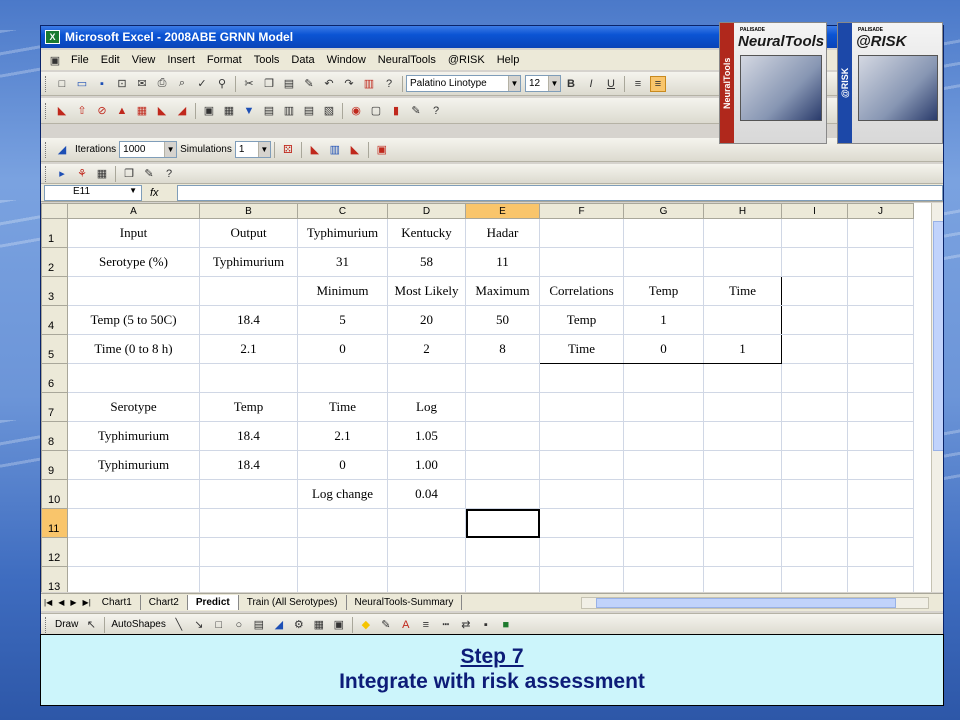 The width and height of the screenshot is (960, 720). What do you see at coordinates (880, 320) in the screenshot?
I see `cell-j4` at bounding box center [880, 320].